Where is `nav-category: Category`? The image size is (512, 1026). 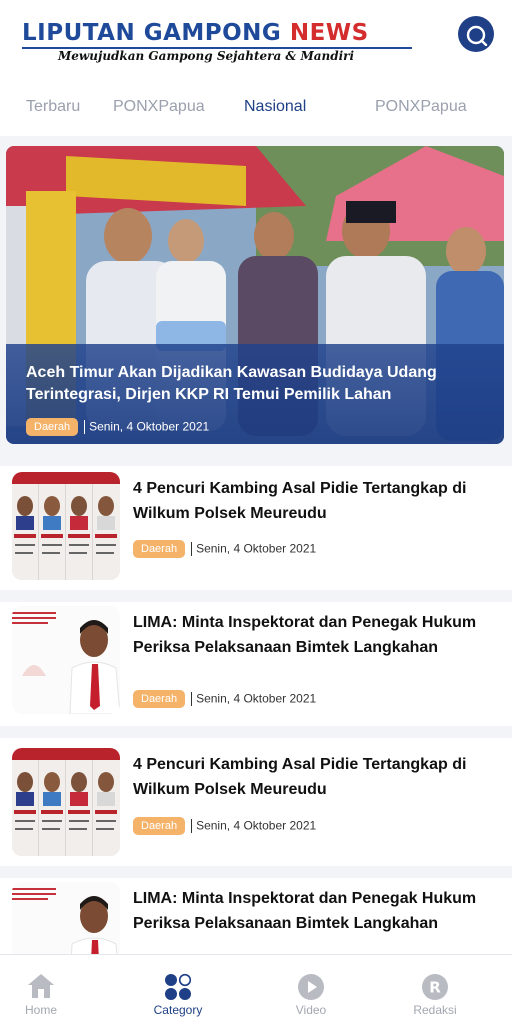 nav-category: Category is located at coordinates (178, 990).